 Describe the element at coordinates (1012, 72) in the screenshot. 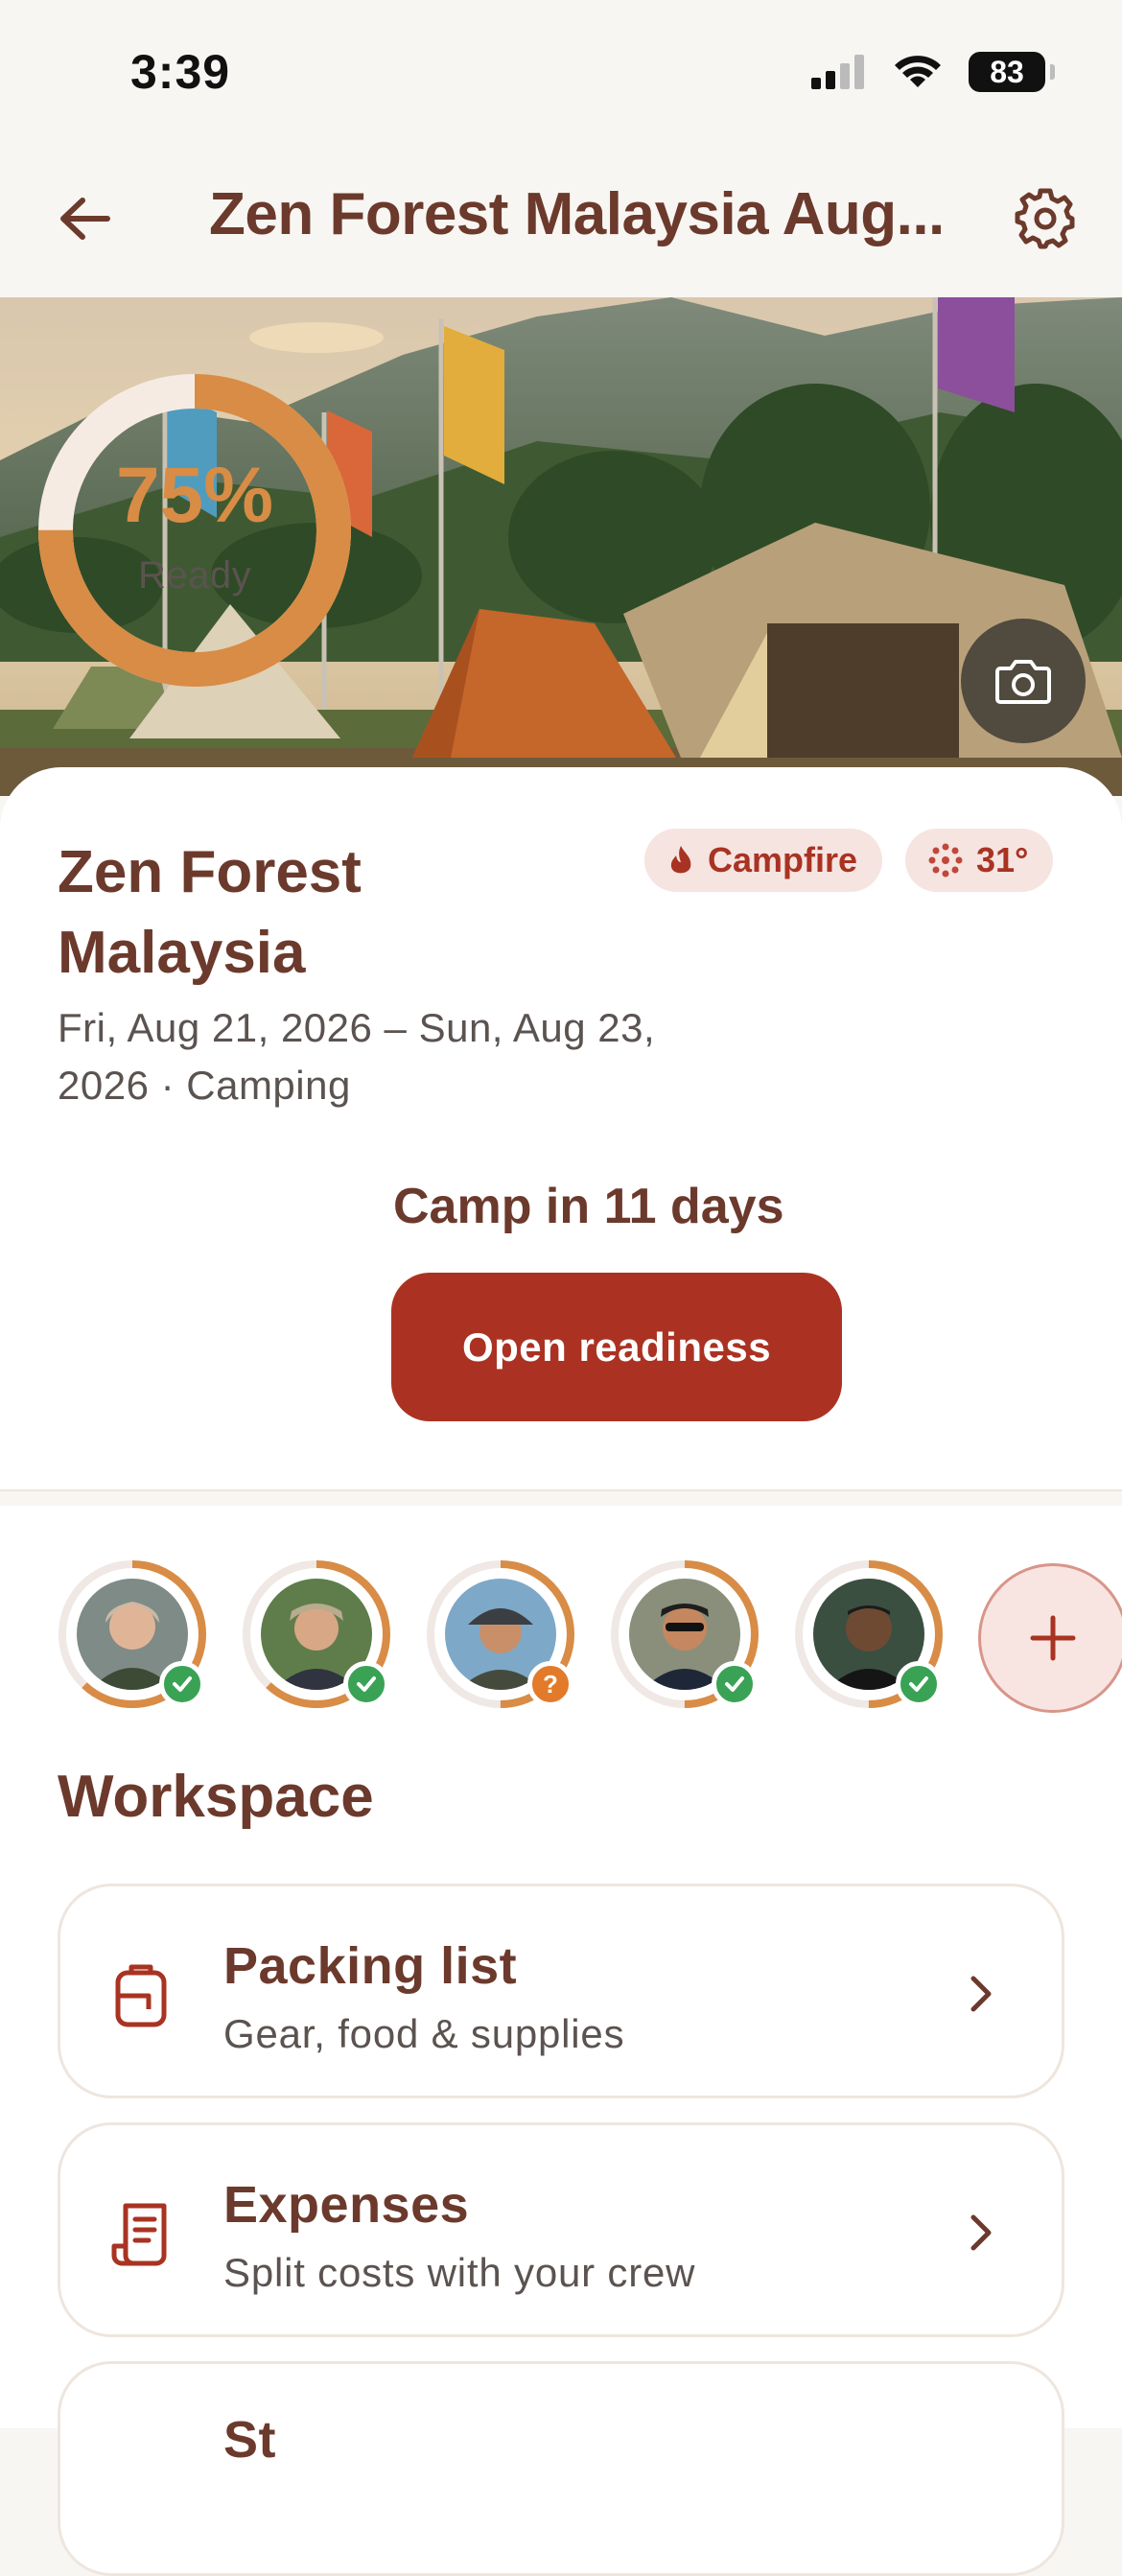

I see `battery-indicator: 83` at that location.